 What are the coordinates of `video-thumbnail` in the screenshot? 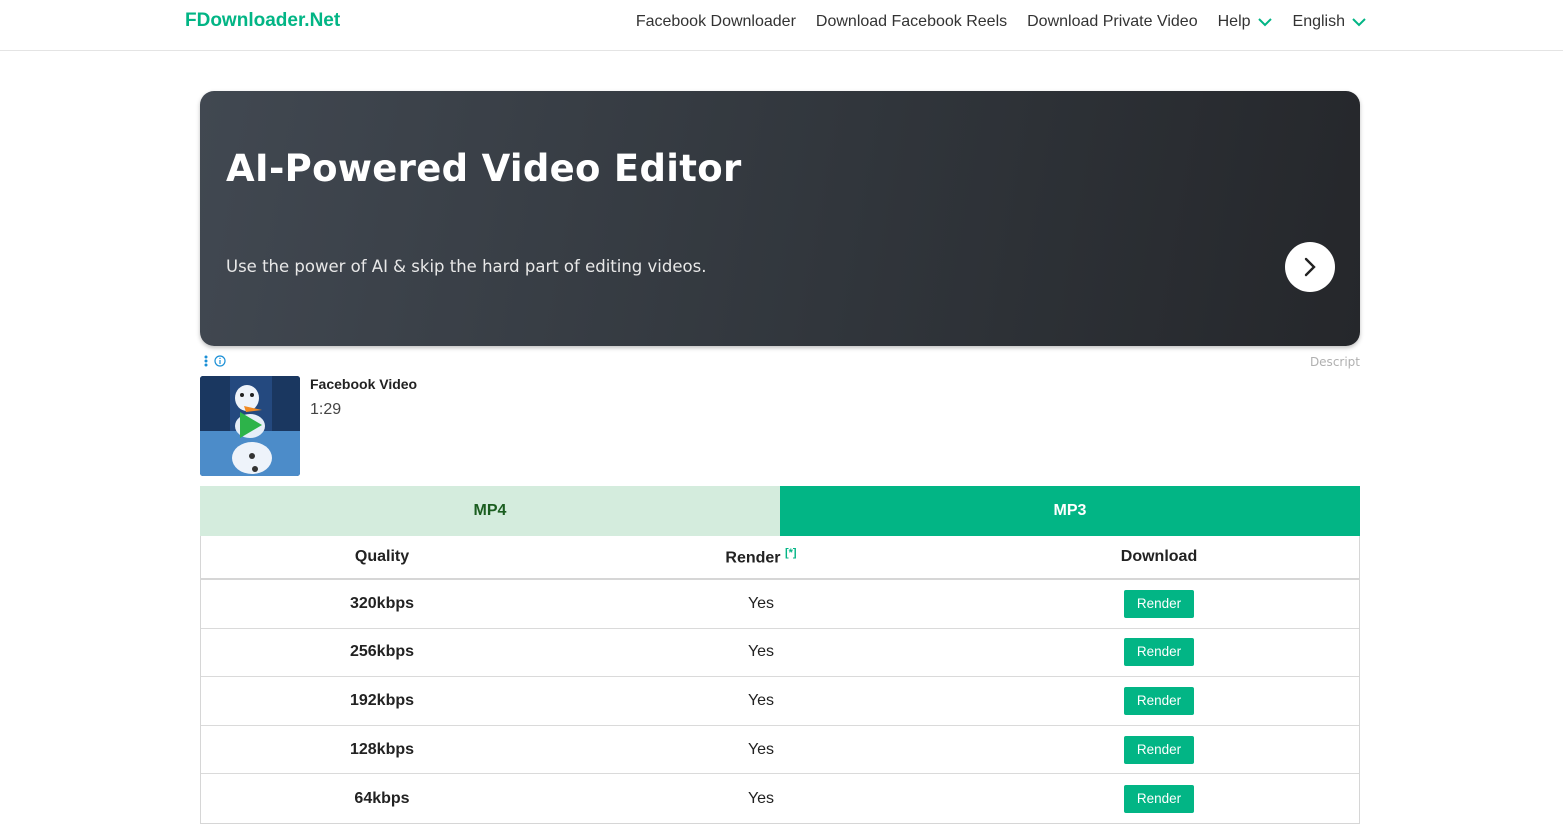 It's located at (250, 426).